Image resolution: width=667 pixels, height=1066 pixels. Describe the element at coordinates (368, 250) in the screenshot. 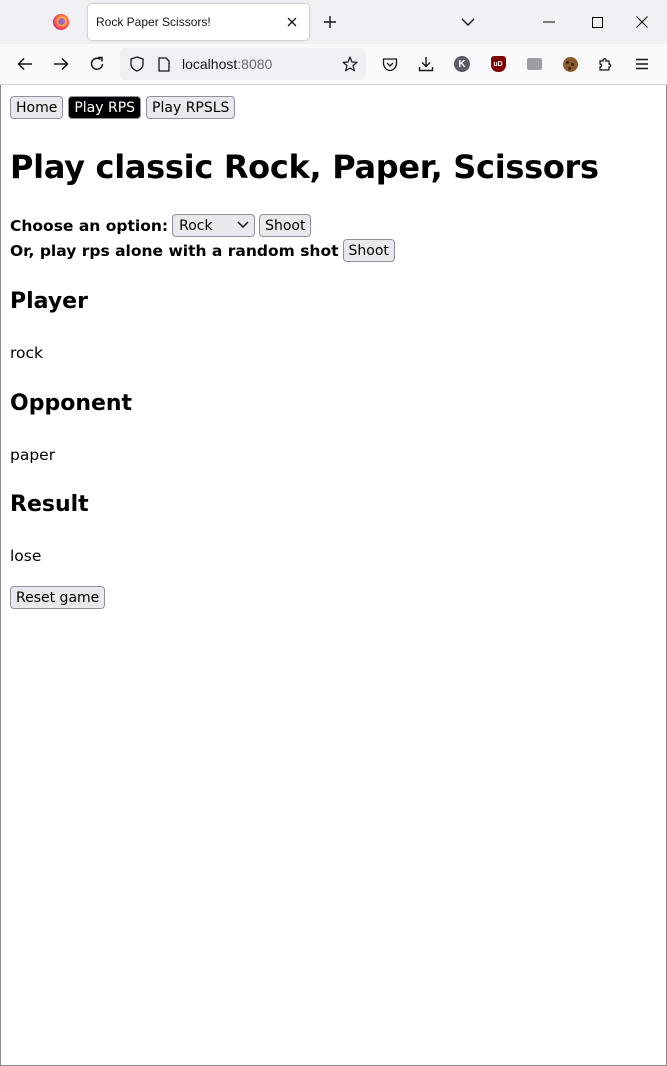

I see `random-shoot-button: Shoot` at that location.